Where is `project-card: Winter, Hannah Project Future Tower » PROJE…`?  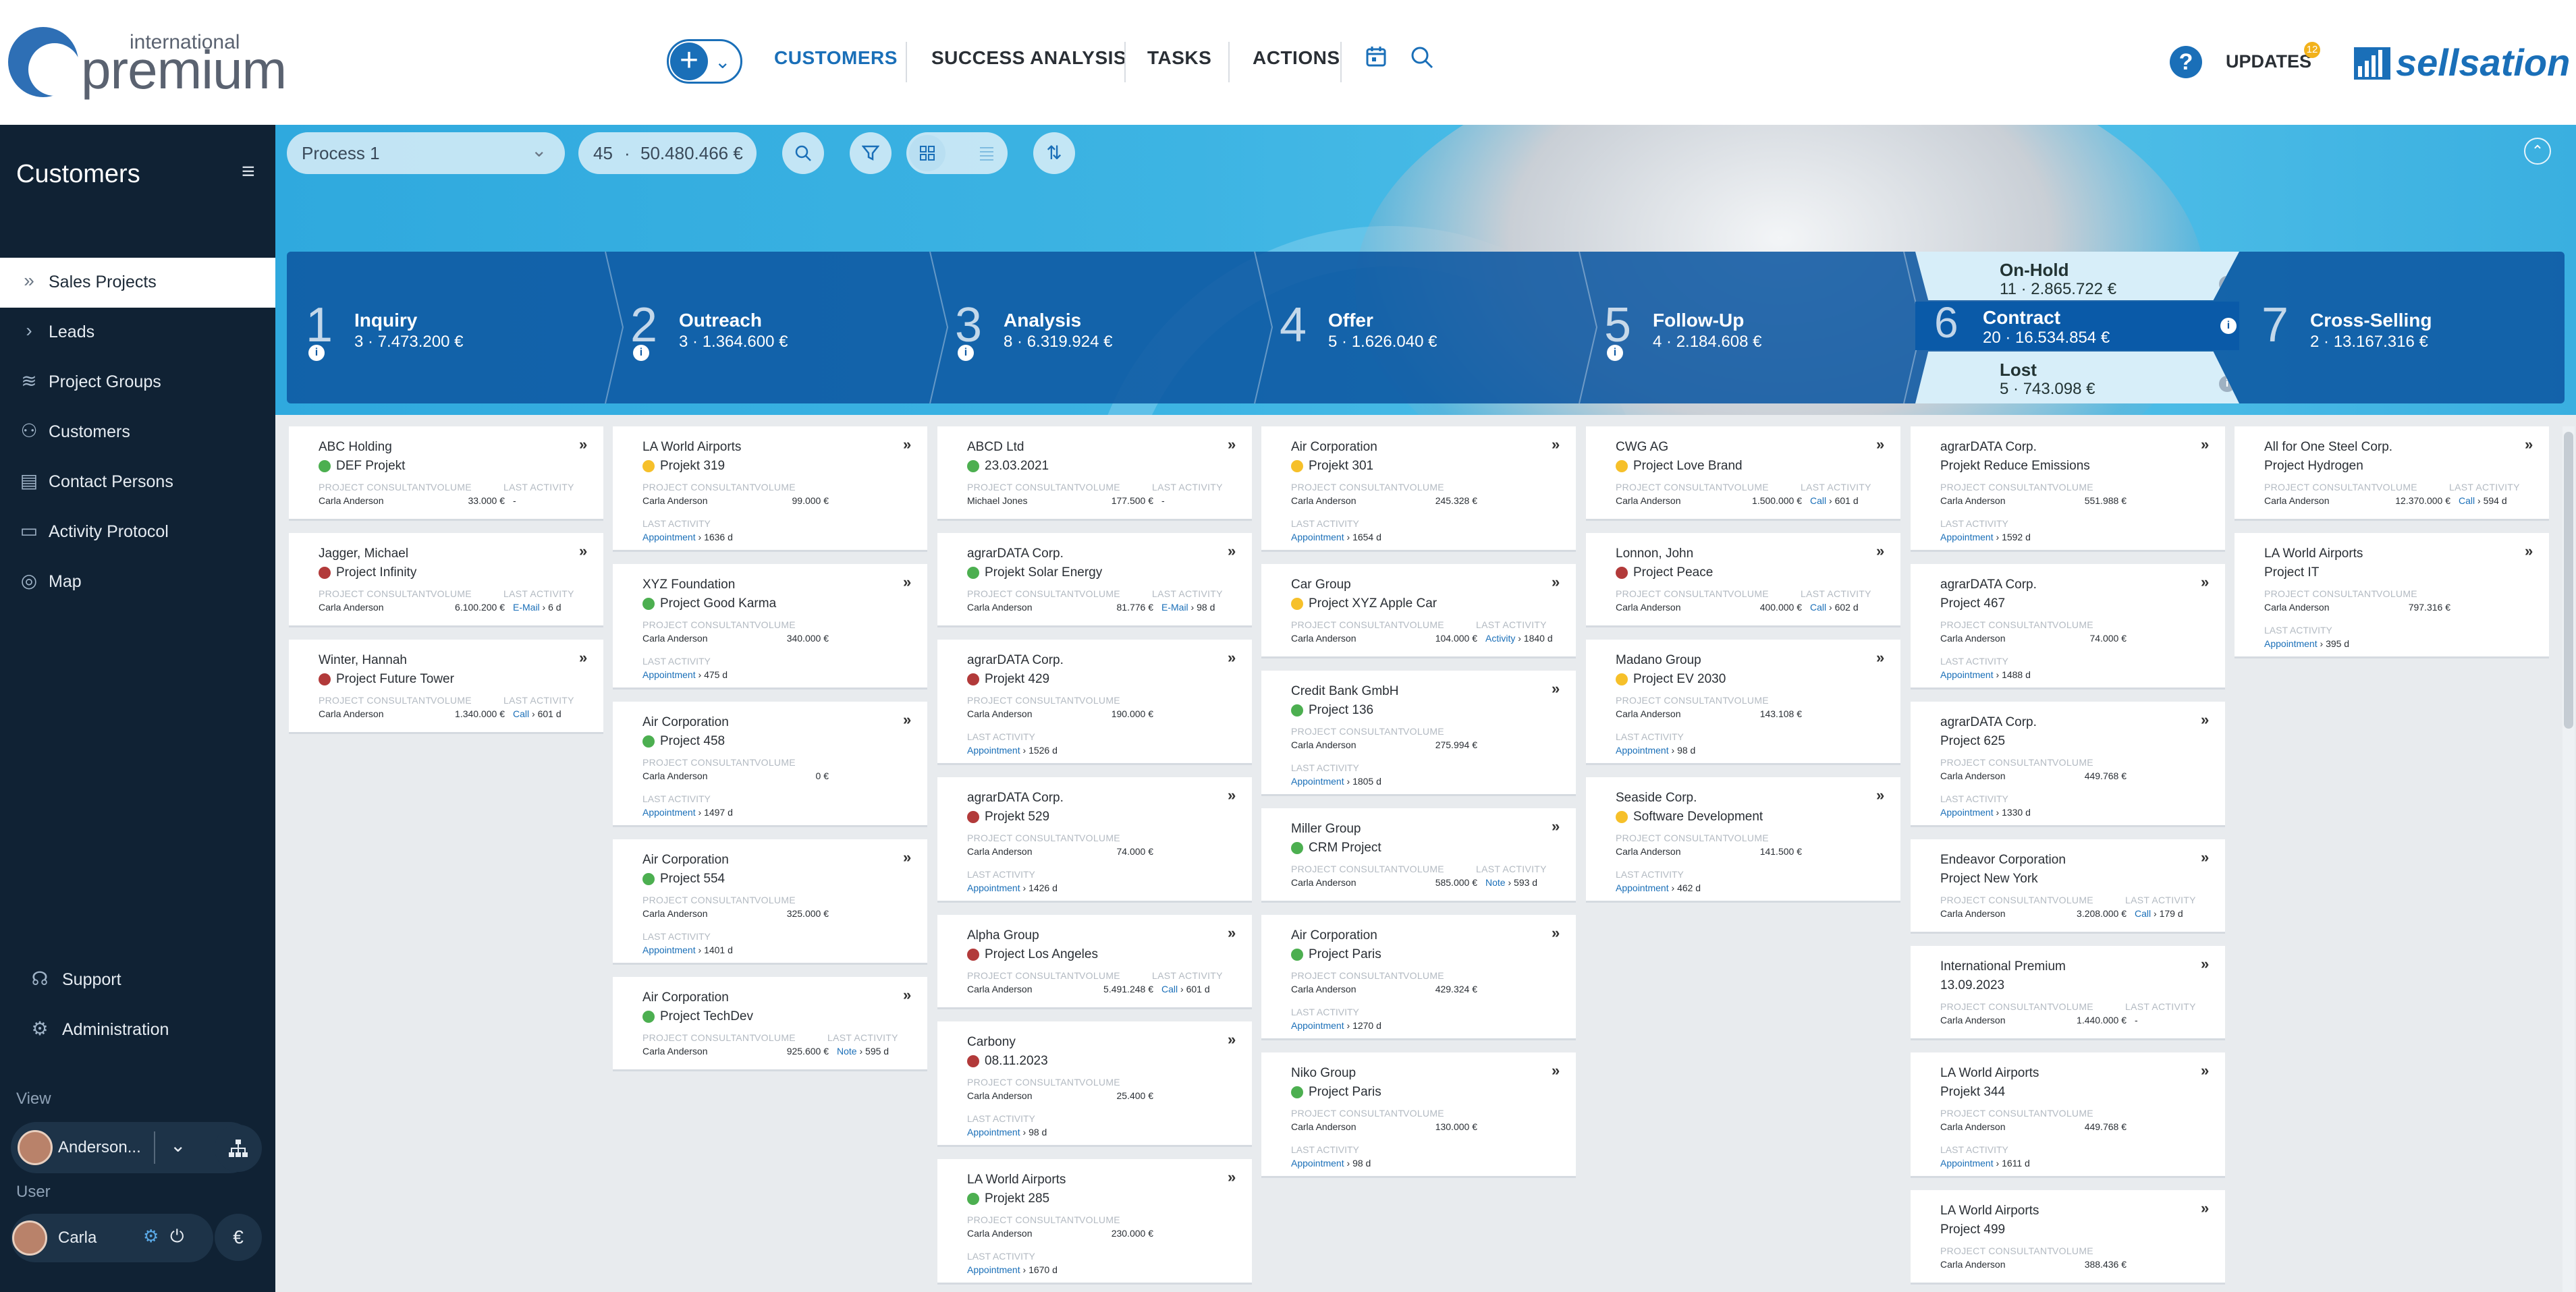 project-card: Winter, Hannah Project Future Tower » PROJE… is located at coordinates (446, 687).